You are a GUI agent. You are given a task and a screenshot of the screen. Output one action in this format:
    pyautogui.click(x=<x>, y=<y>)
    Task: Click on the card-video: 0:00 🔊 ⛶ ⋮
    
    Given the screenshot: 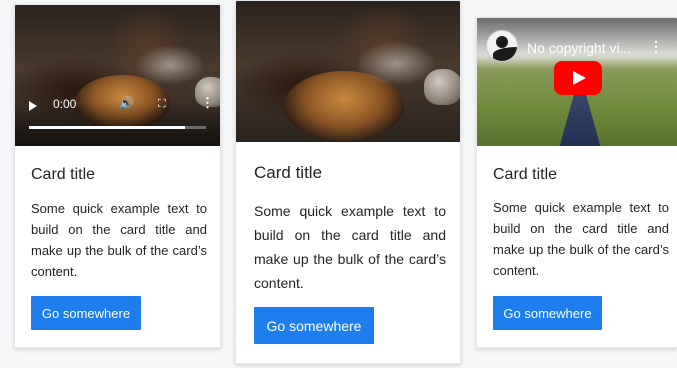 What is the action you would take?
    pyautogui.click(x=117, y=75)
    